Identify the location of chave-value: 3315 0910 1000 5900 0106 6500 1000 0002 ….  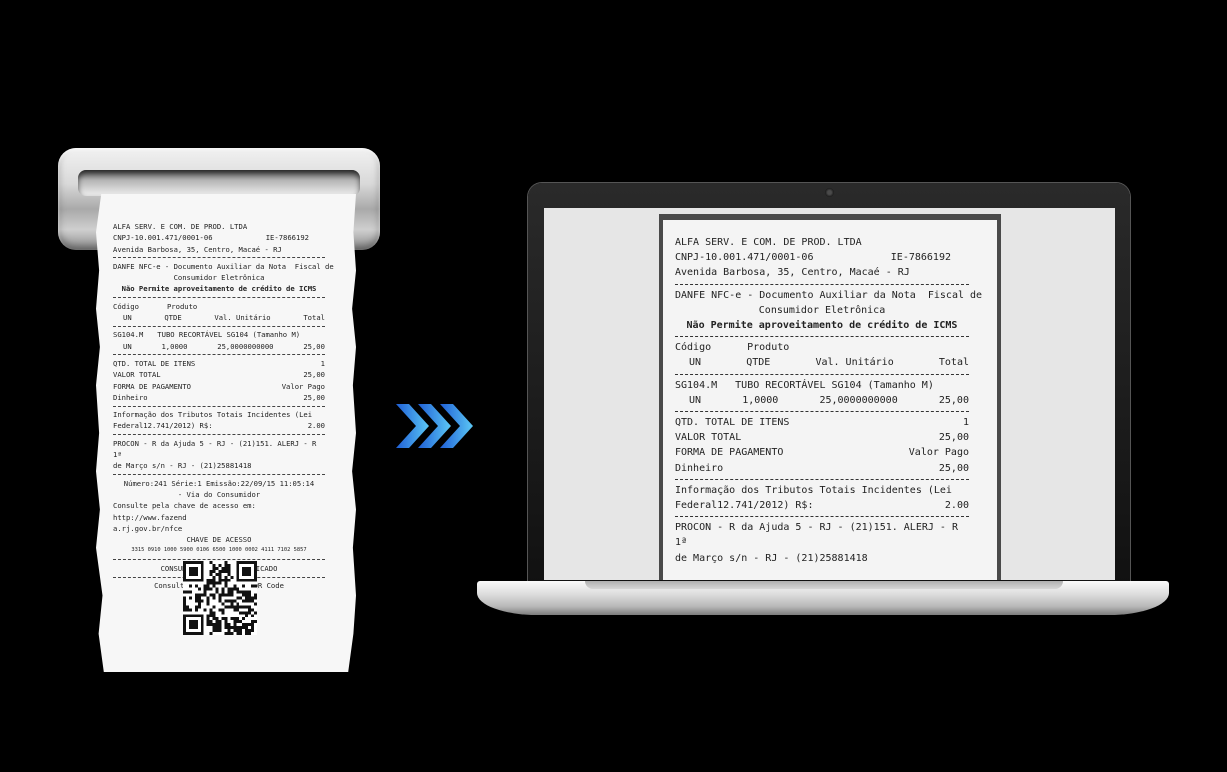
(219, 550).